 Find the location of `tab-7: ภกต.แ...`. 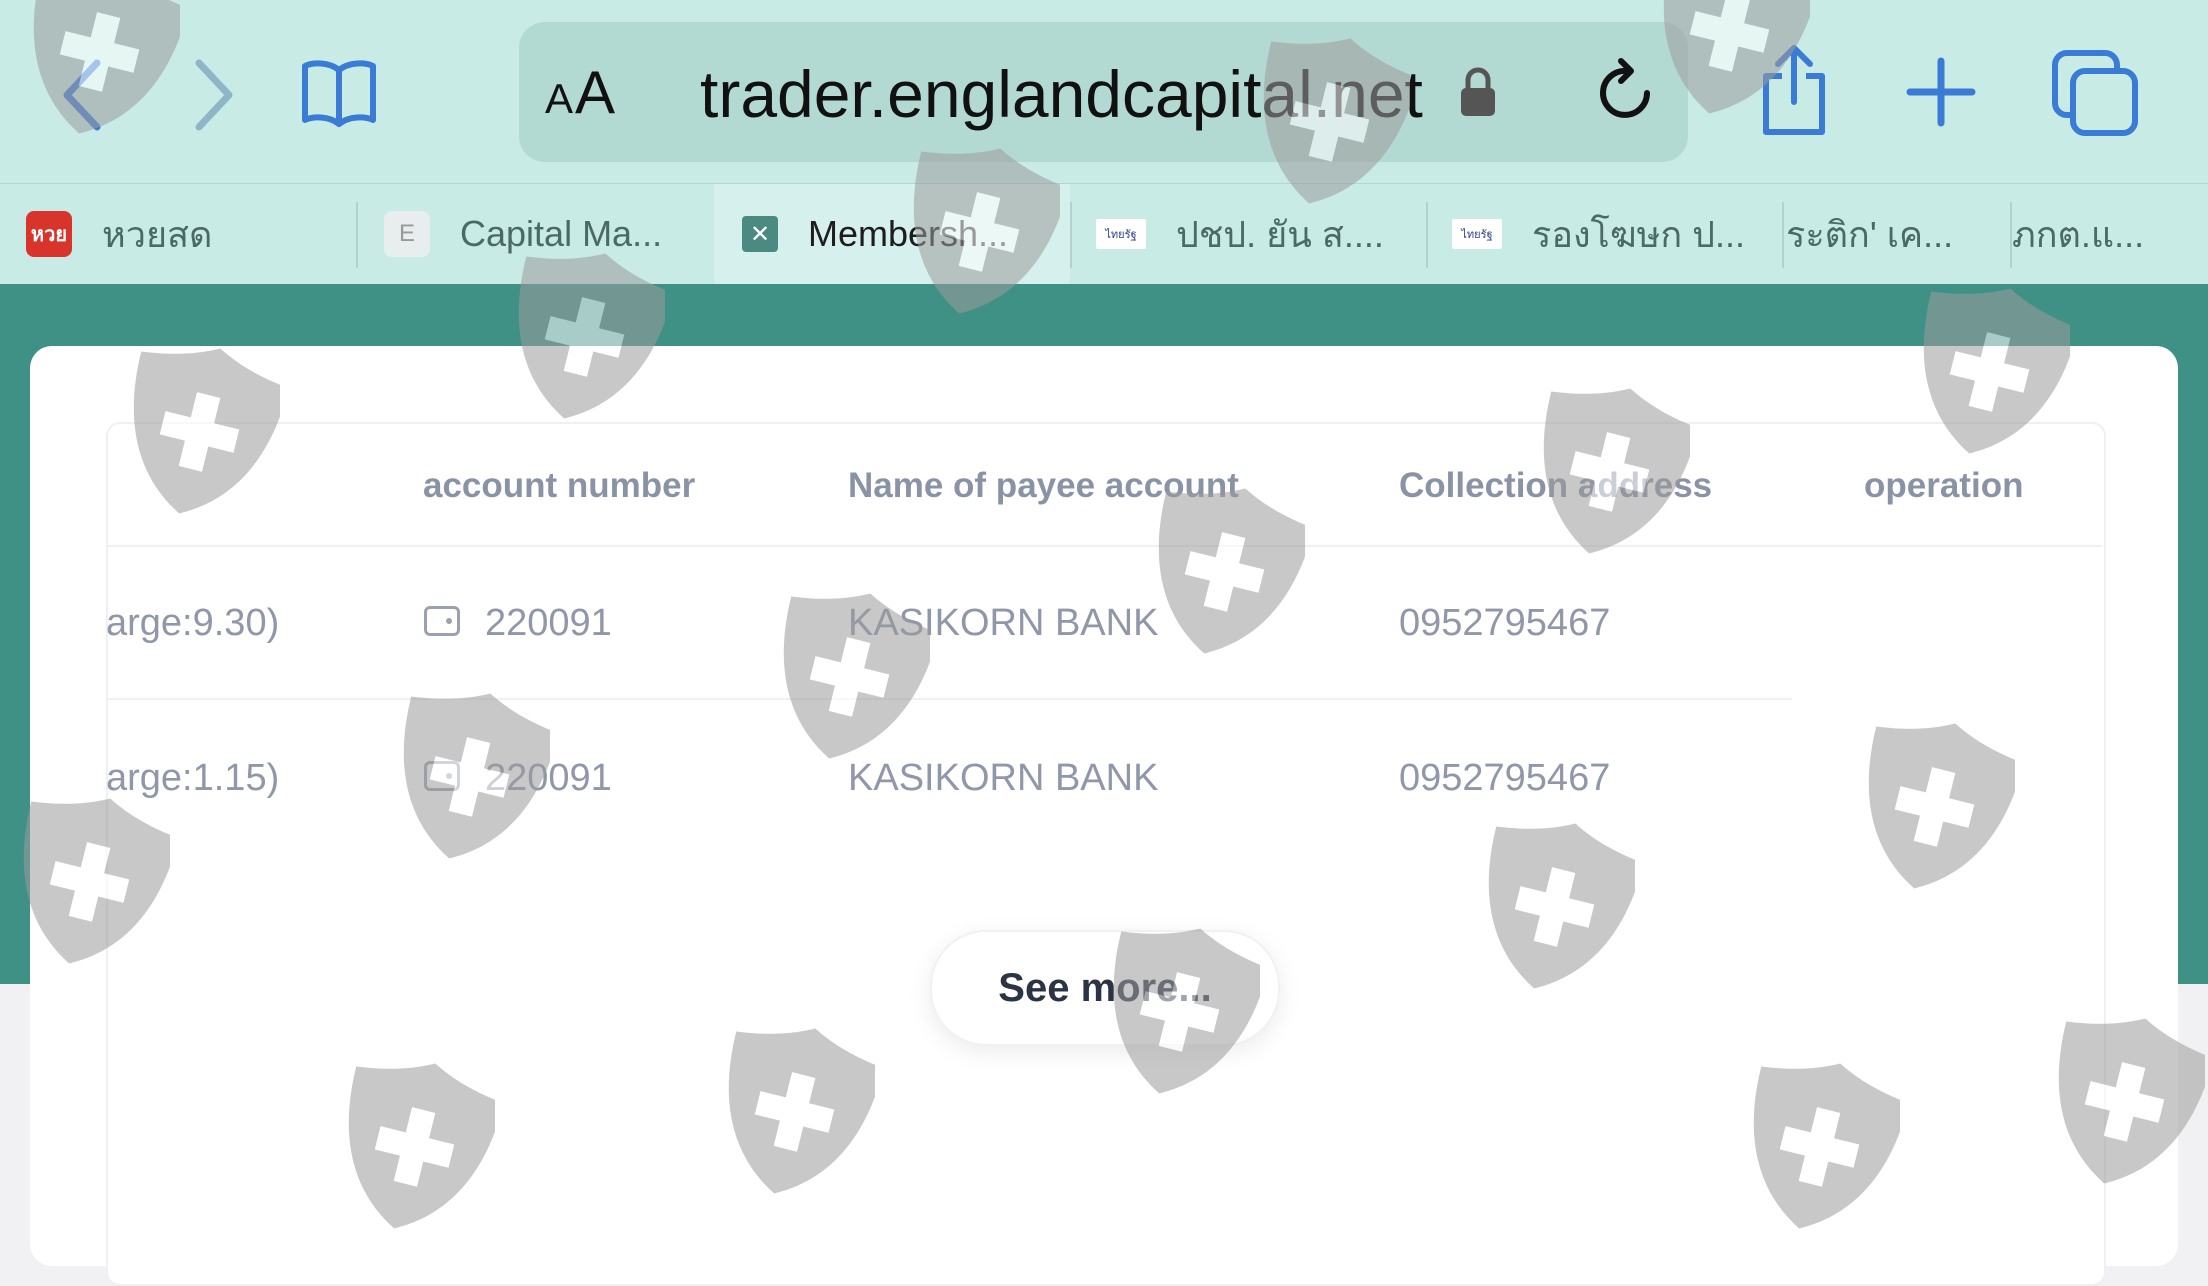

tab-7: ภกต.แ... is located at coordinates (2110, 234).